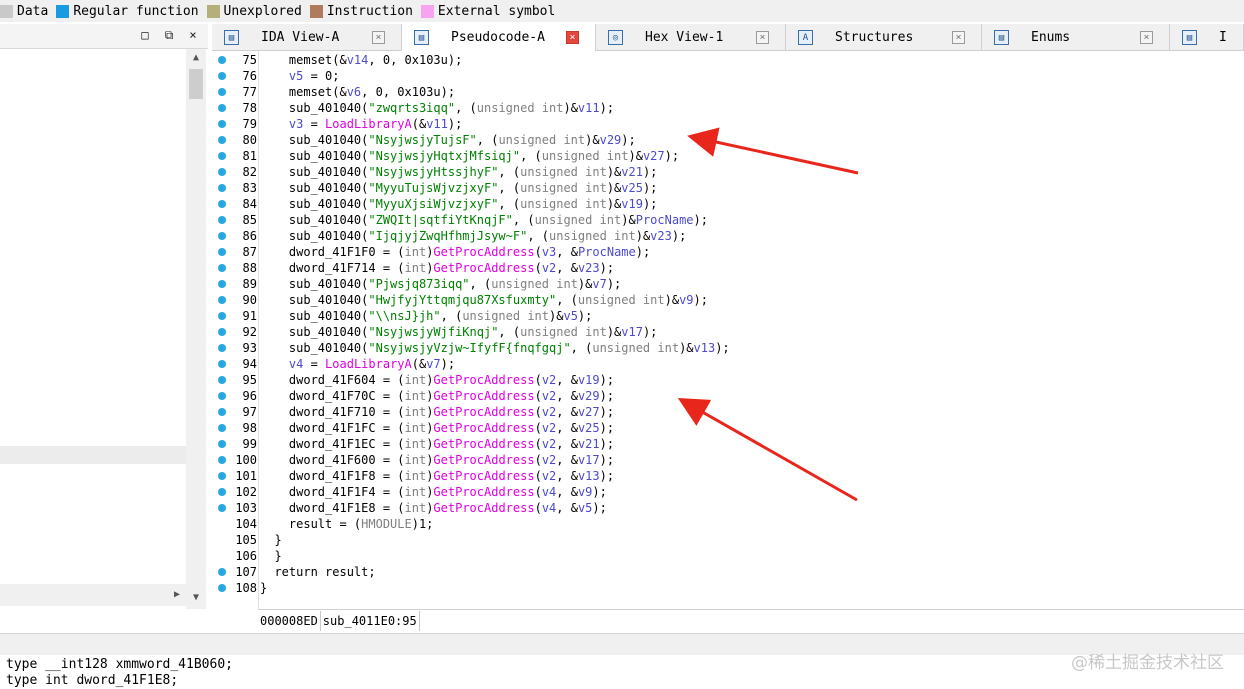 The width and height of the screenshot is (1244, 689). Describe the element at coordinates (249, 396) in the screenshot. I see `line-number: 96` at that location.